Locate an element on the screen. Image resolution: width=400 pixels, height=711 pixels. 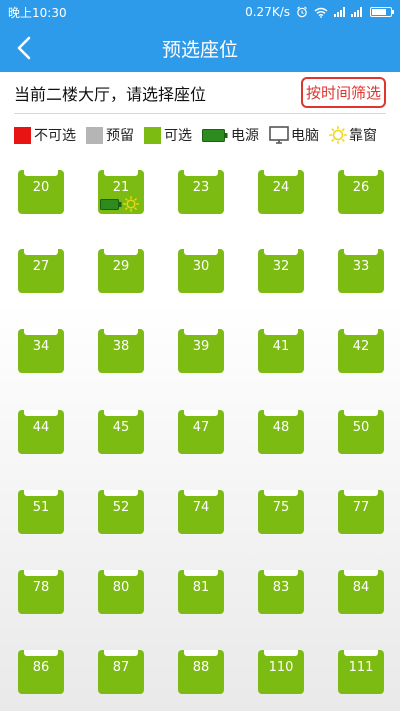
seat-84: 84 is located at coordinates (361, 592).